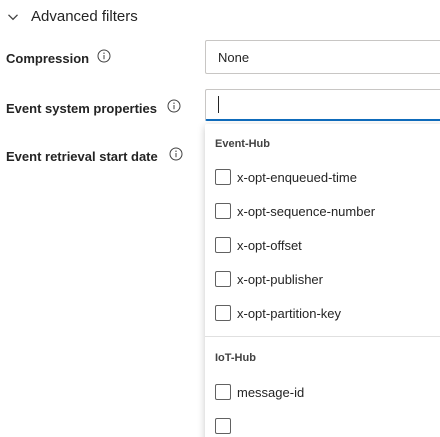  Describe the element at coordinates (322, 105) in the screenshot. I see `event-system-properties-input` at that location.